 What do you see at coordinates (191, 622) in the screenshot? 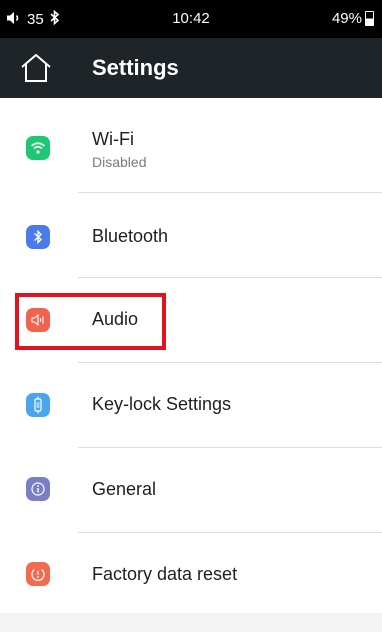
I see `bottom-strip` at bounding box center [191, 622].